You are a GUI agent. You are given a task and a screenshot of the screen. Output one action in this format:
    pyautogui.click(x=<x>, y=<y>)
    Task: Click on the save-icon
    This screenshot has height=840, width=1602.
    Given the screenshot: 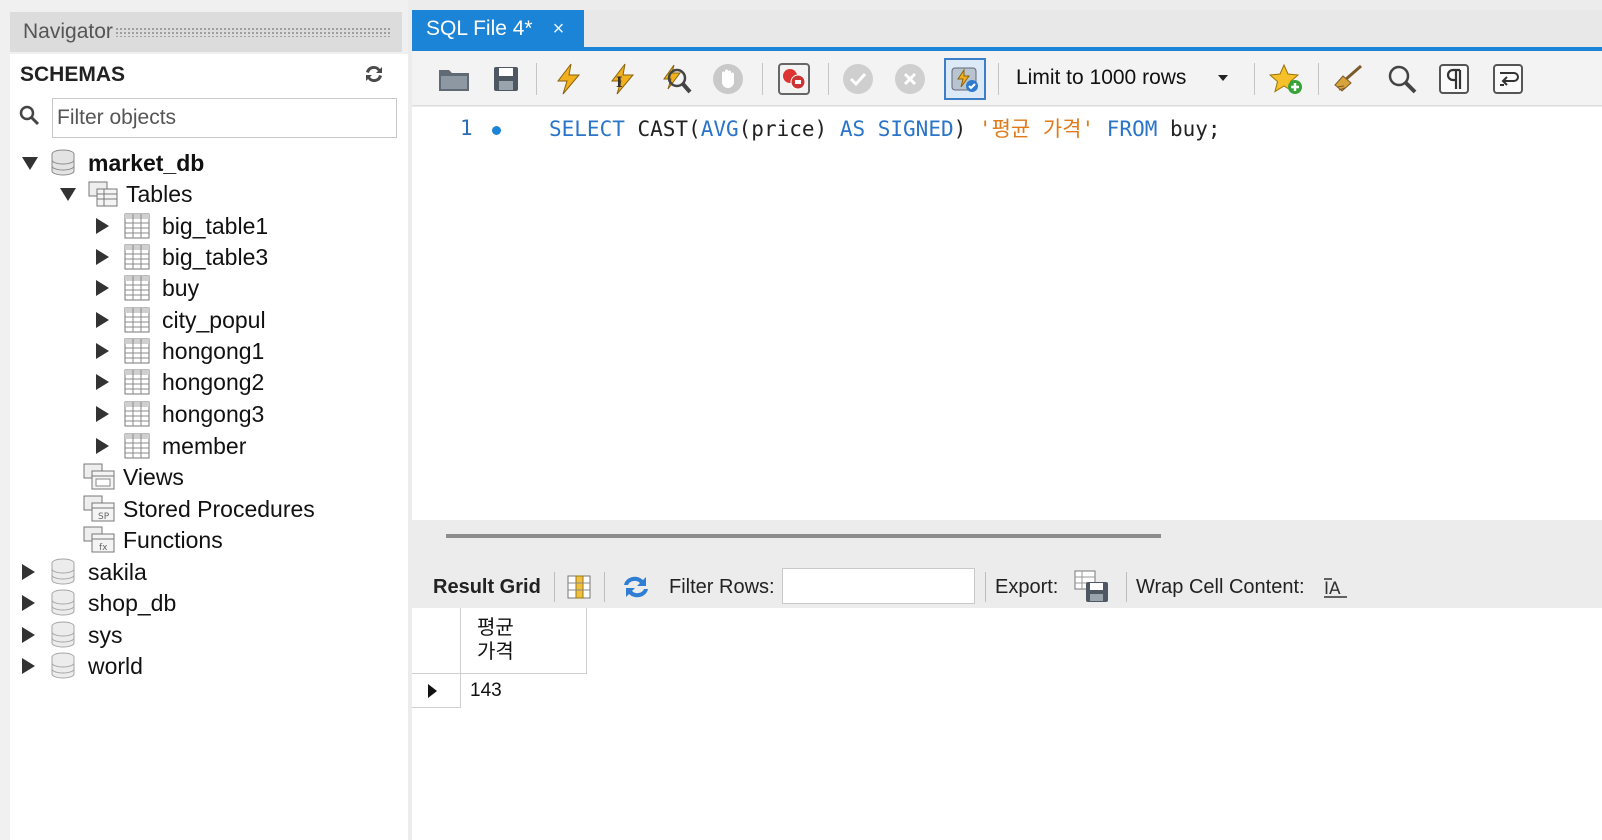 What is the action you would take?
    pyautogui.click(x=506, y=79)
    